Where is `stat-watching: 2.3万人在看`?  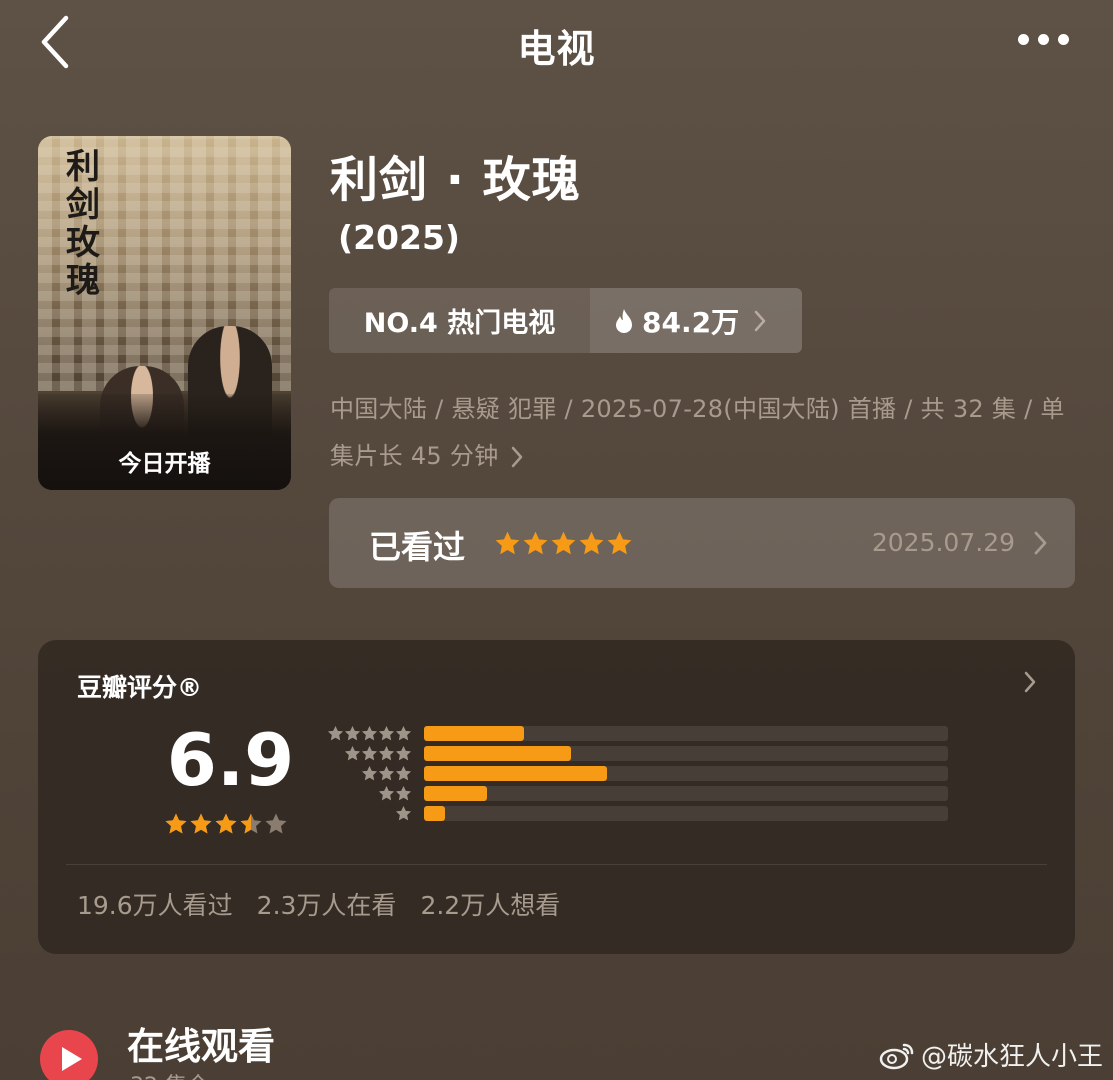 stat-watching: 2.3万人在看 is located at coordinates (326, 905).